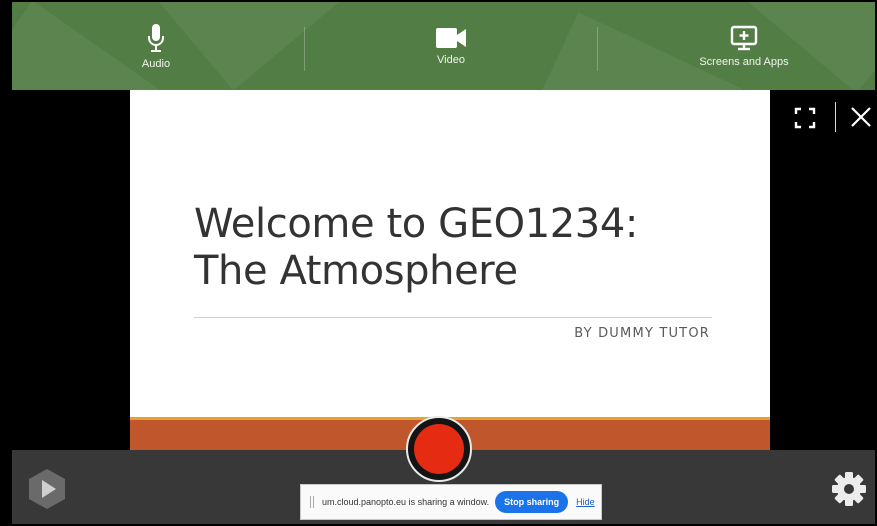 The height and width of the screenshot is (526, 877). What do you see at coordinates (861, 117) in the screenshot?
I see `close-icon` at bounding box center [861, 117].